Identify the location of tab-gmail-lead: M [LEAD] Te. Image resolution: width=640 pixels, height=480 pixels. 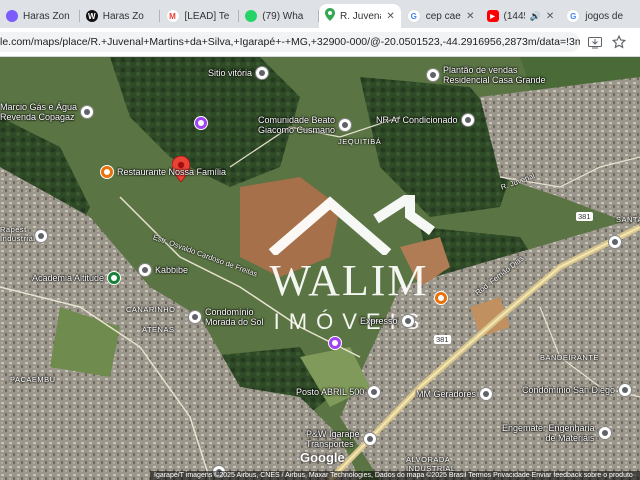
(200, 16).